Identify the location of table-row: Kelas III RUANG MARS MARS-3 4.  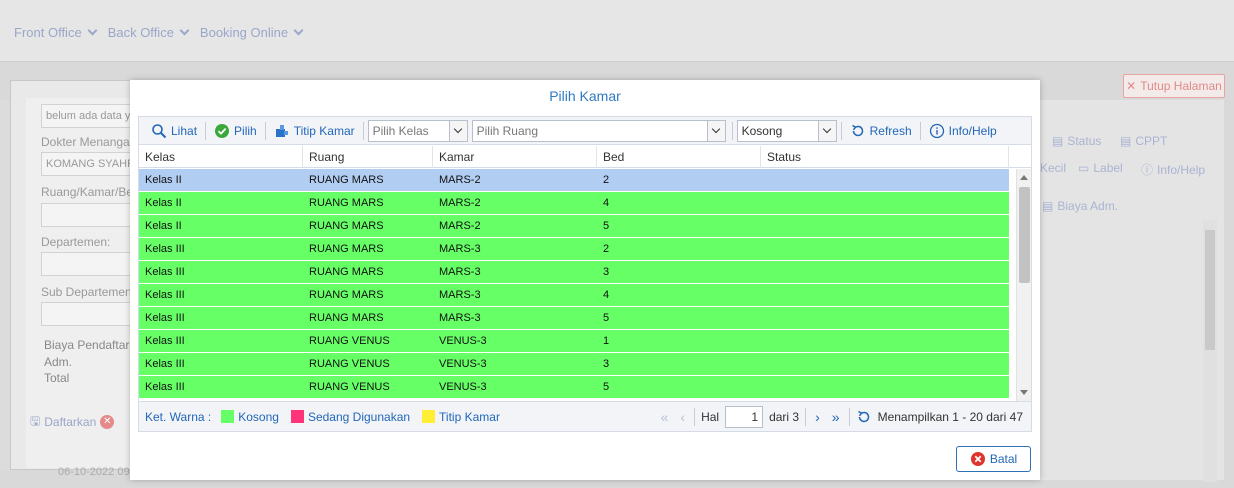
(574, 295).